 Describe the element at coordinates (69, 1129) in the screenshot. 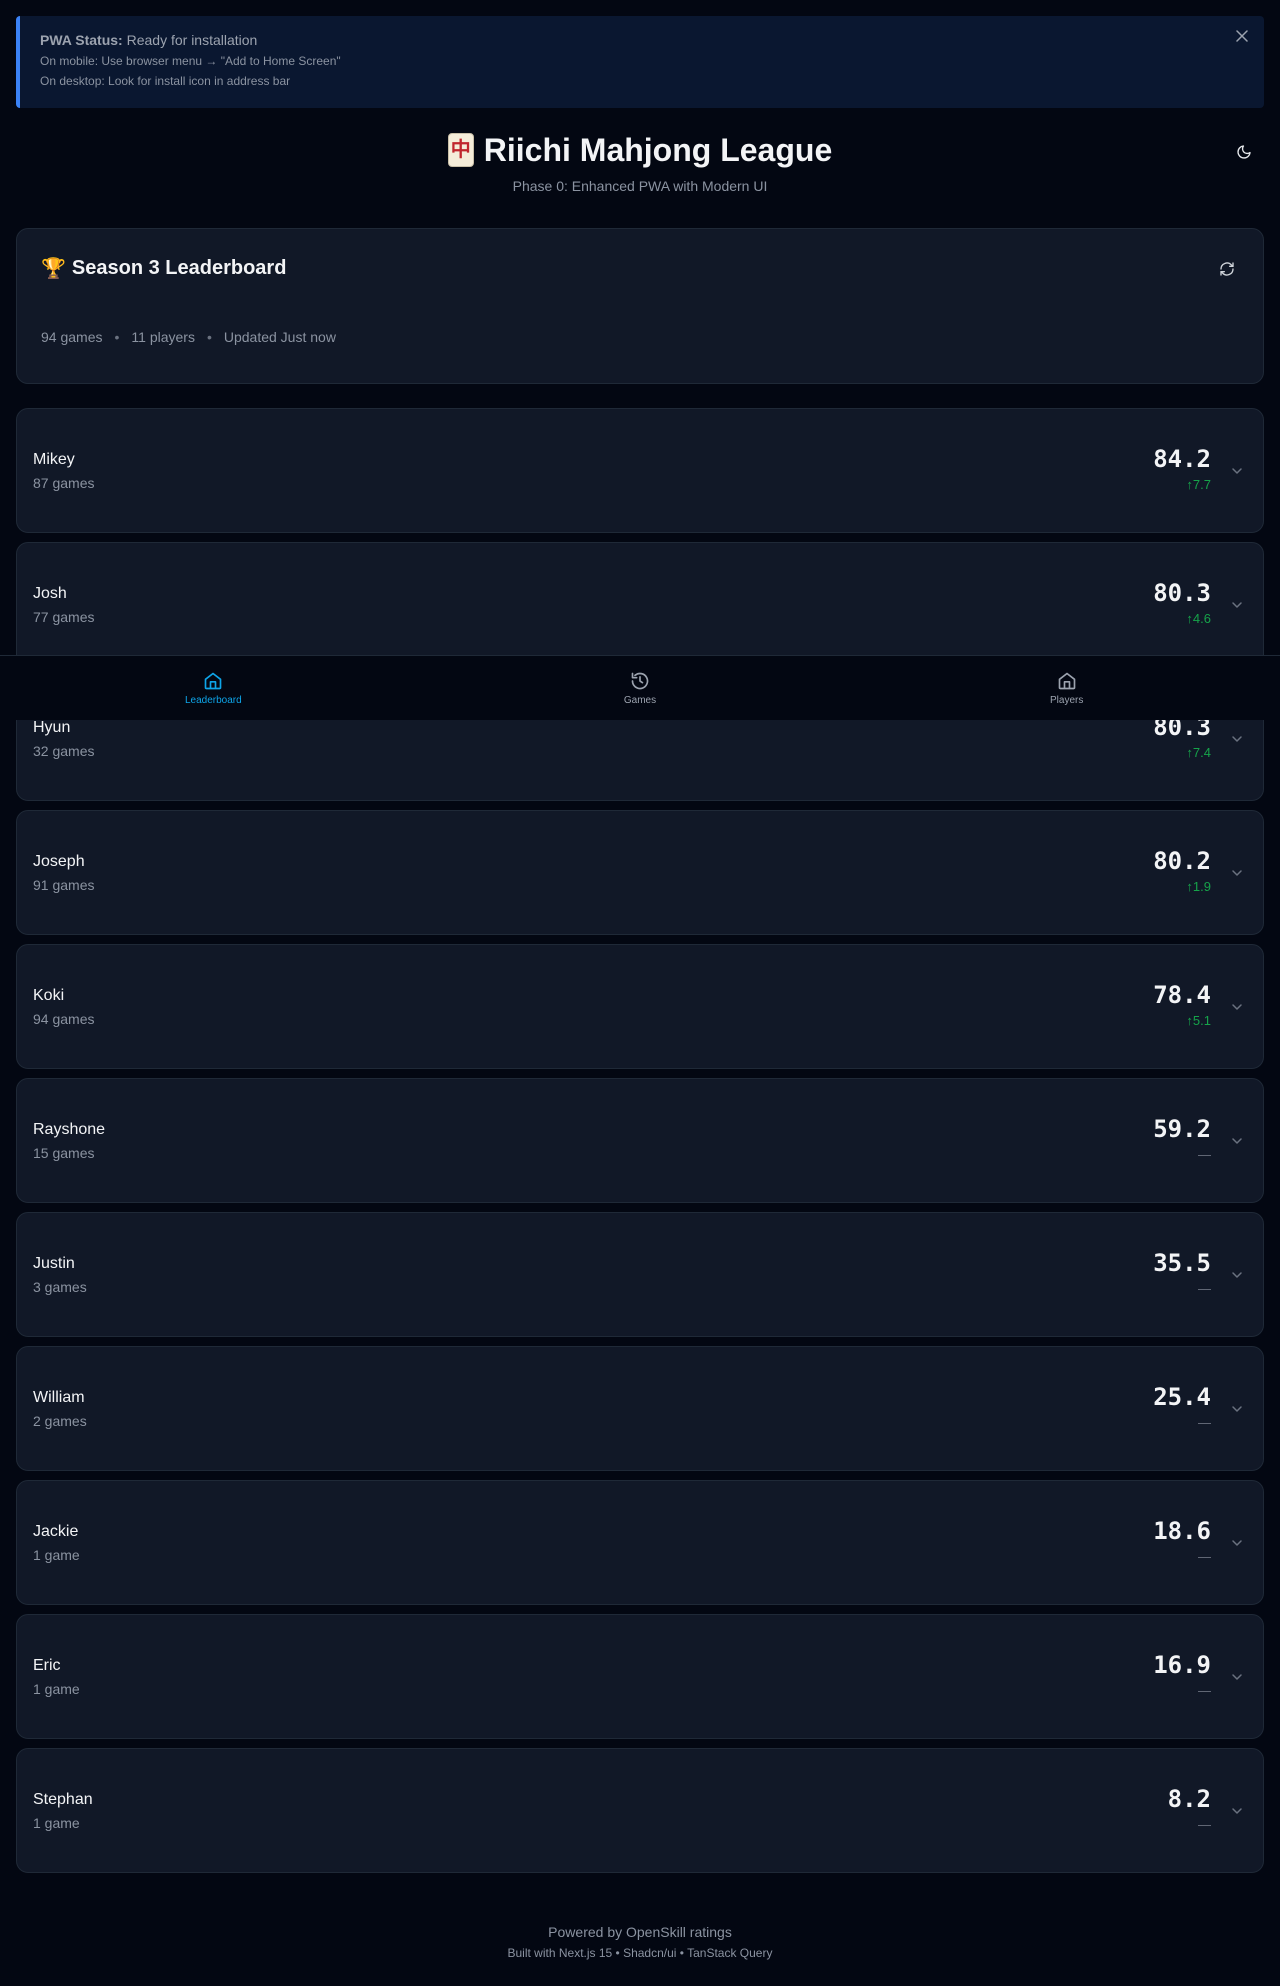

I see `player-name: Rayshone` at that location.